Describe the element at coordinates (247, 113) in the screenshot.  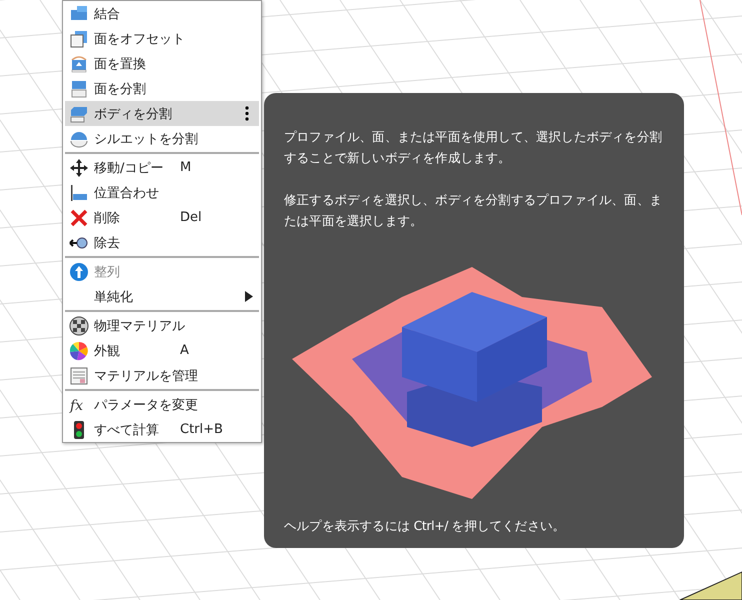
I see `more-icon` at that location.